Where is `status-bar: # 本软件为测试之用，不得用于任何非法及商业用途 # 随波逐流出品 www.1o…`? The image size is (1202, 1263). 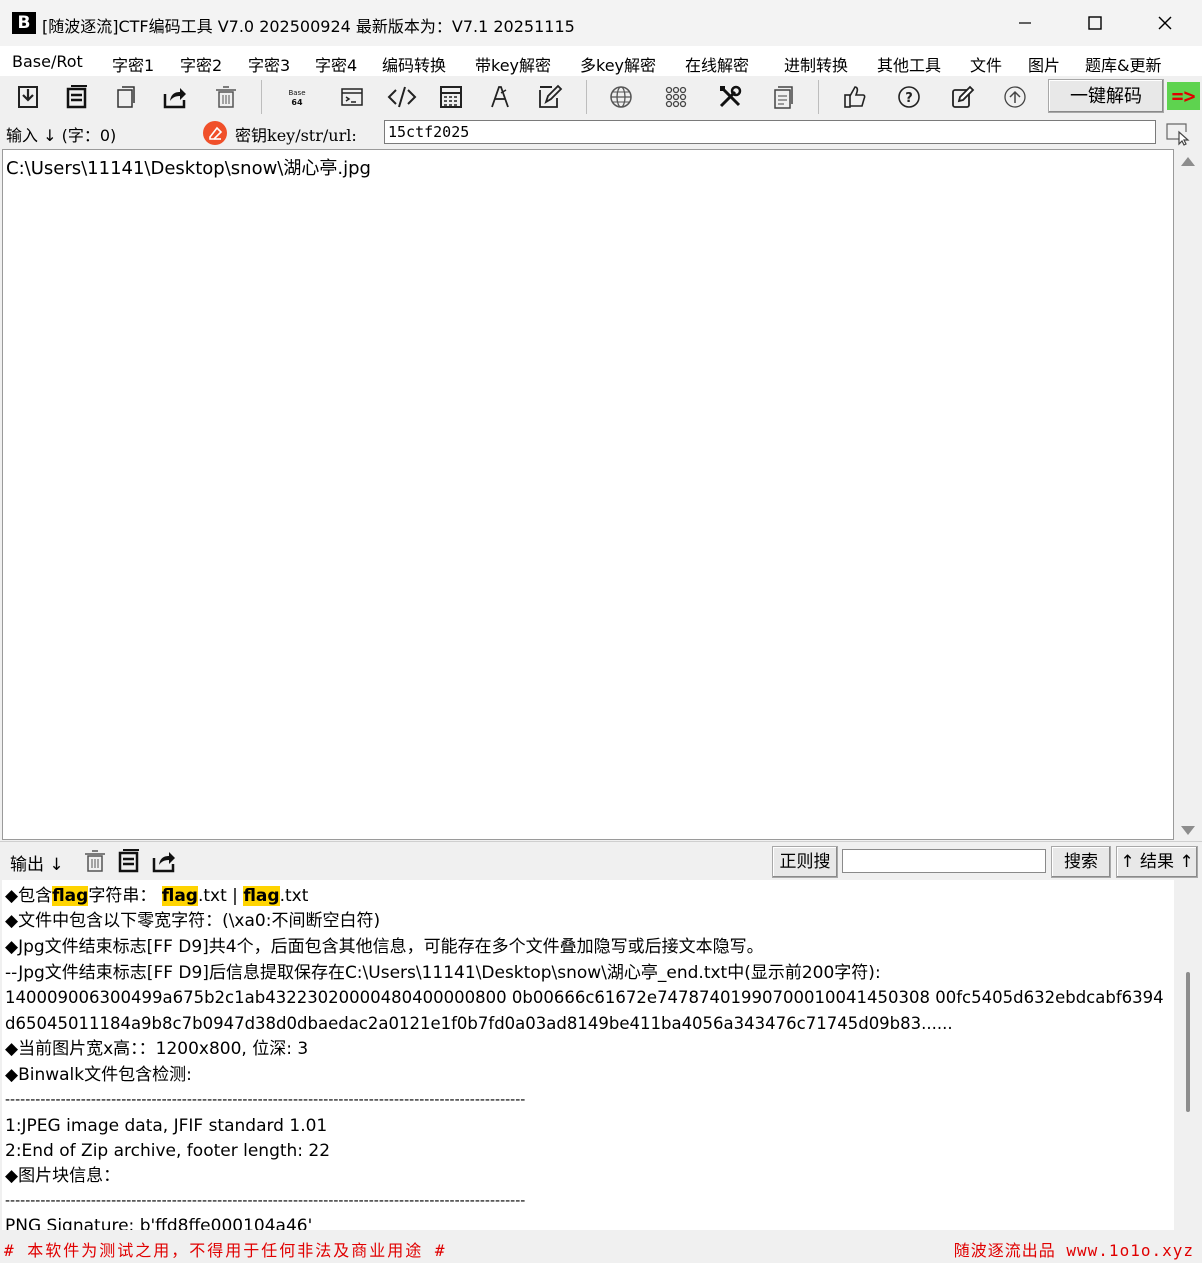
status-bar: # 本软件为测试之用，不得用于任何非法及商业用途 # 随波逐流出品 www.1o… is located at coordinates (601, 1247).